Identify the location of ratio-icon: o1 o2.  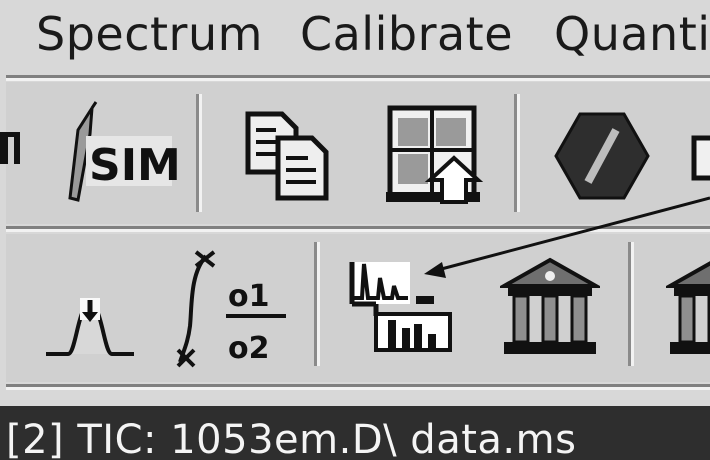
(231, 311).